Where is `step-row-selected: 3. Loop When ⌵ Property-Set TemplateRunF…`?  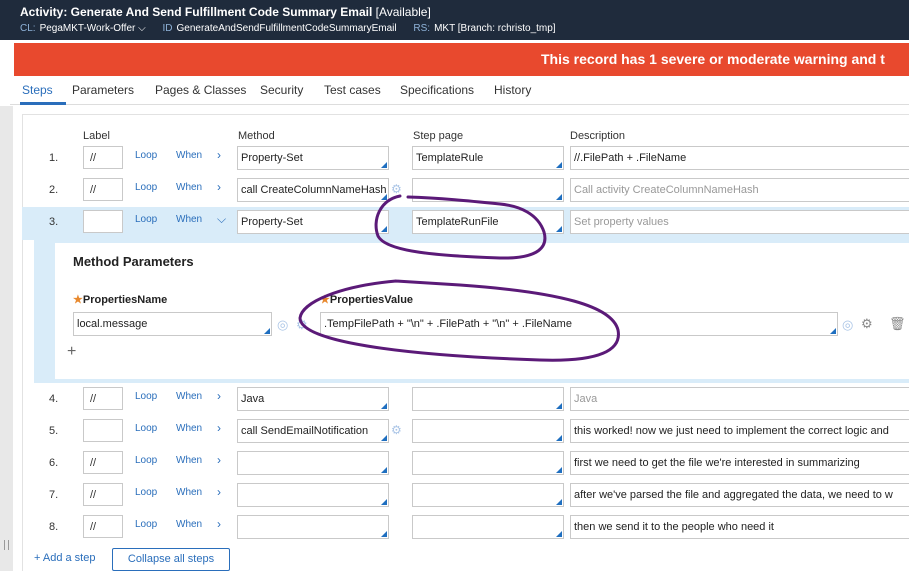
step-row-selected: 3. Loop When ⌵ Property-Set TemplateRunF… is located at coordinates (465, 223).